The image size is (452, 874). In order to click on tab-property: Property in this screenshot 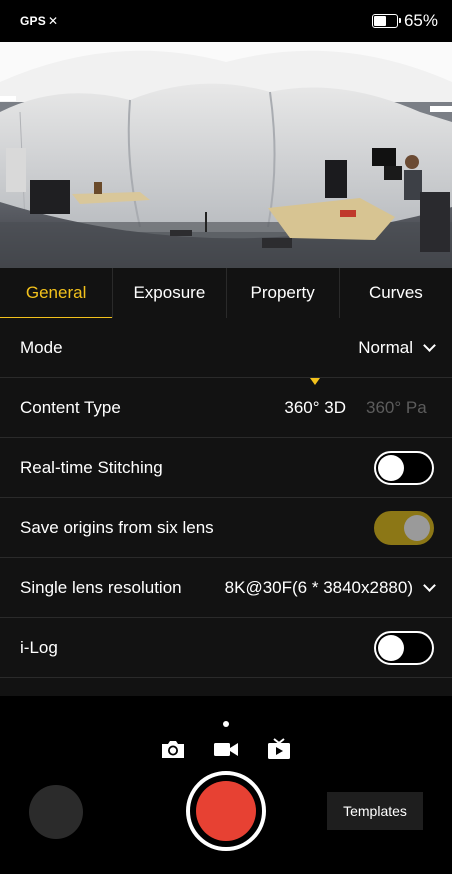, I will do `click(283, 293)`.